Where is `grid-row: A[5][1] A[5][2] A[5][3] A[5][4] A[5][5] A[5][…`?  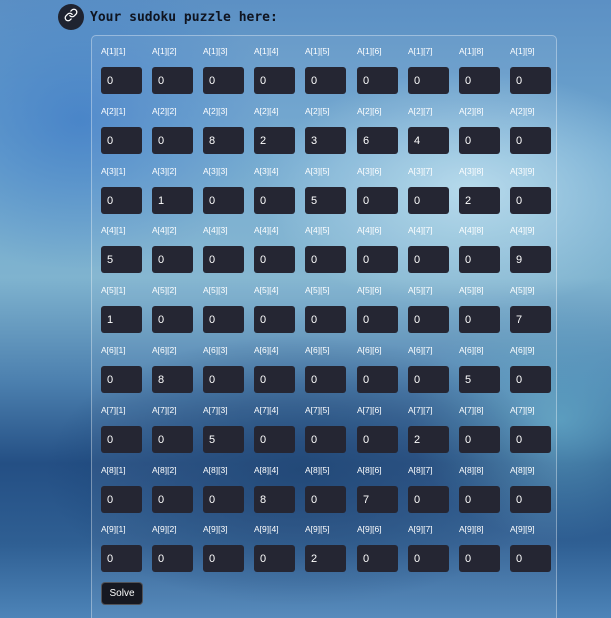 grid-row: A[5][1] A[5][2] A[5][3] A[5][4] A[5][5] A[5][… is located at coordinates (331, 310).